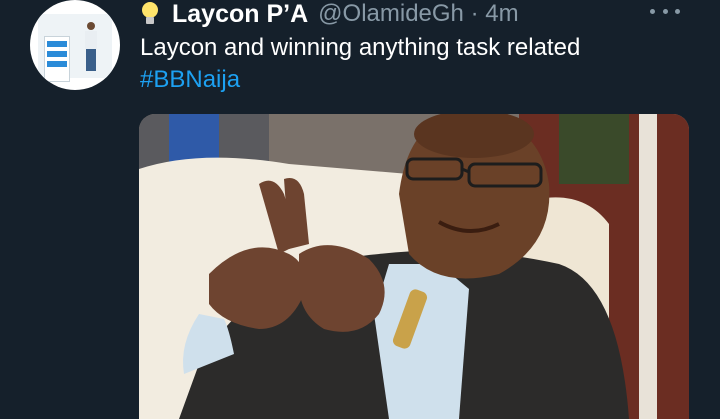 The height and width of the screenshot is (419, 720). I want to click on tweet-text-line: Laycon and winning anything task related, so click(360, 47).